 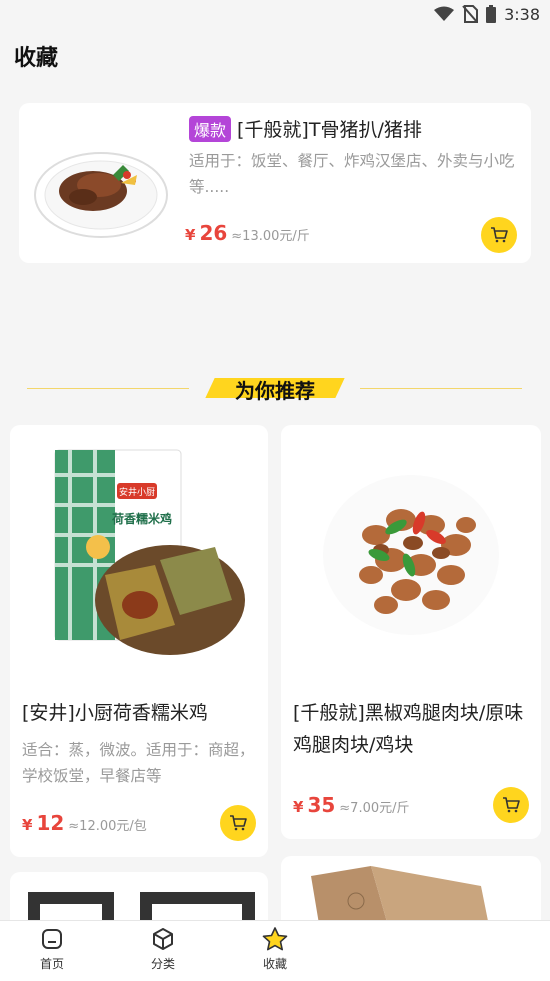 What do you see at coordinates (411, 555) in the screenshot?
I see `product-image-pepper-chicken` at bounding box center [411, 555].